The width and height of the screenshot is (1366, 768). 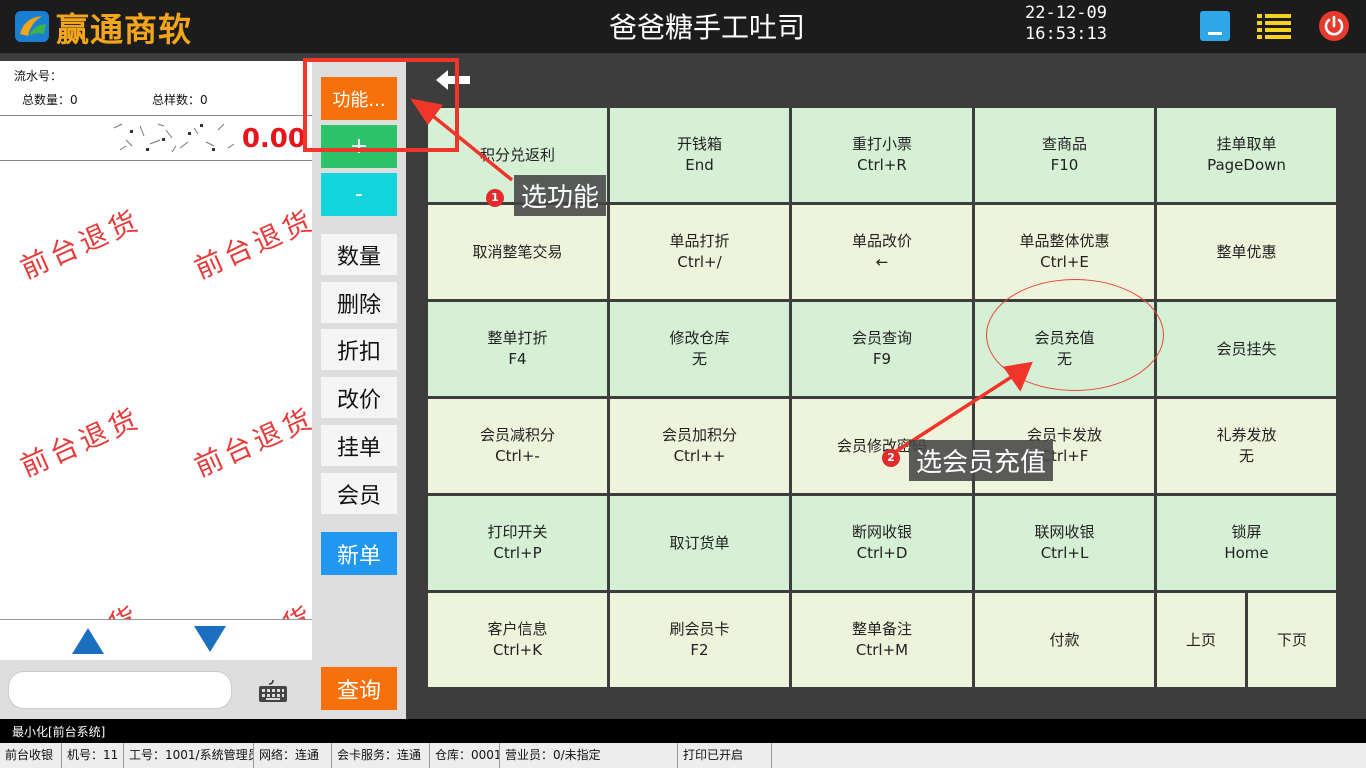 I want to click on function-cell: 取订货单, so click(x=699, y=543).